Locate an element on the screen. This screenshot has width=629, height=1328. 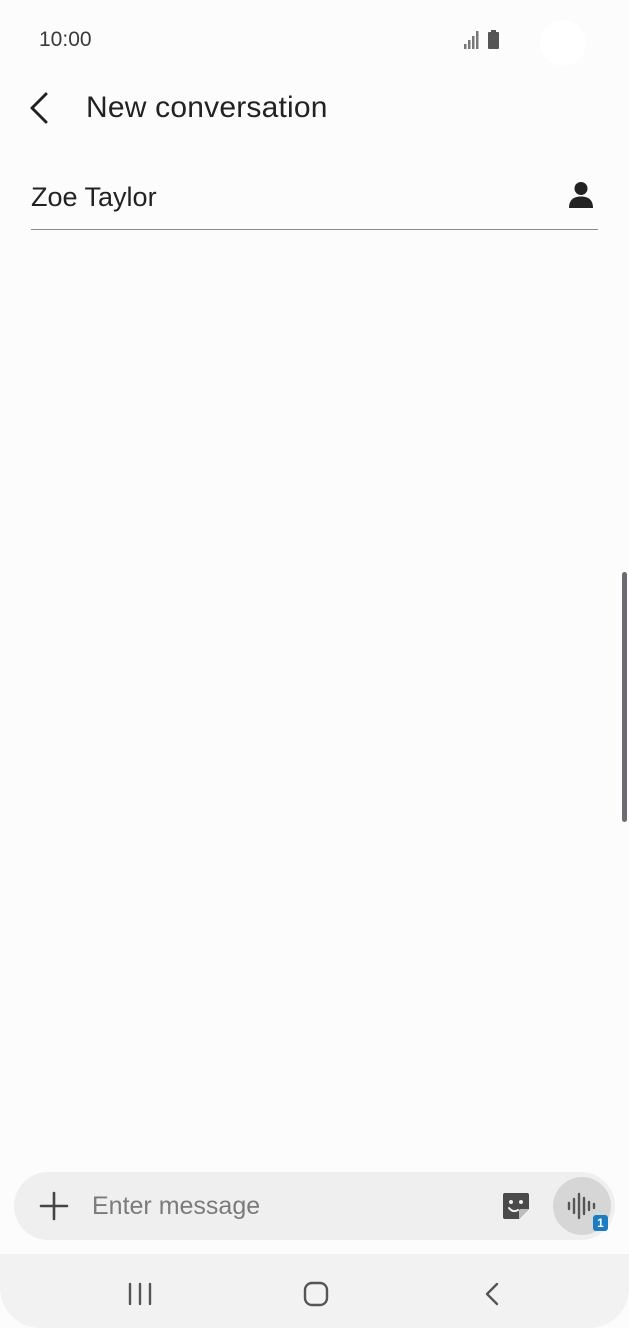
home-icon is located at coordinates (316, 1294).